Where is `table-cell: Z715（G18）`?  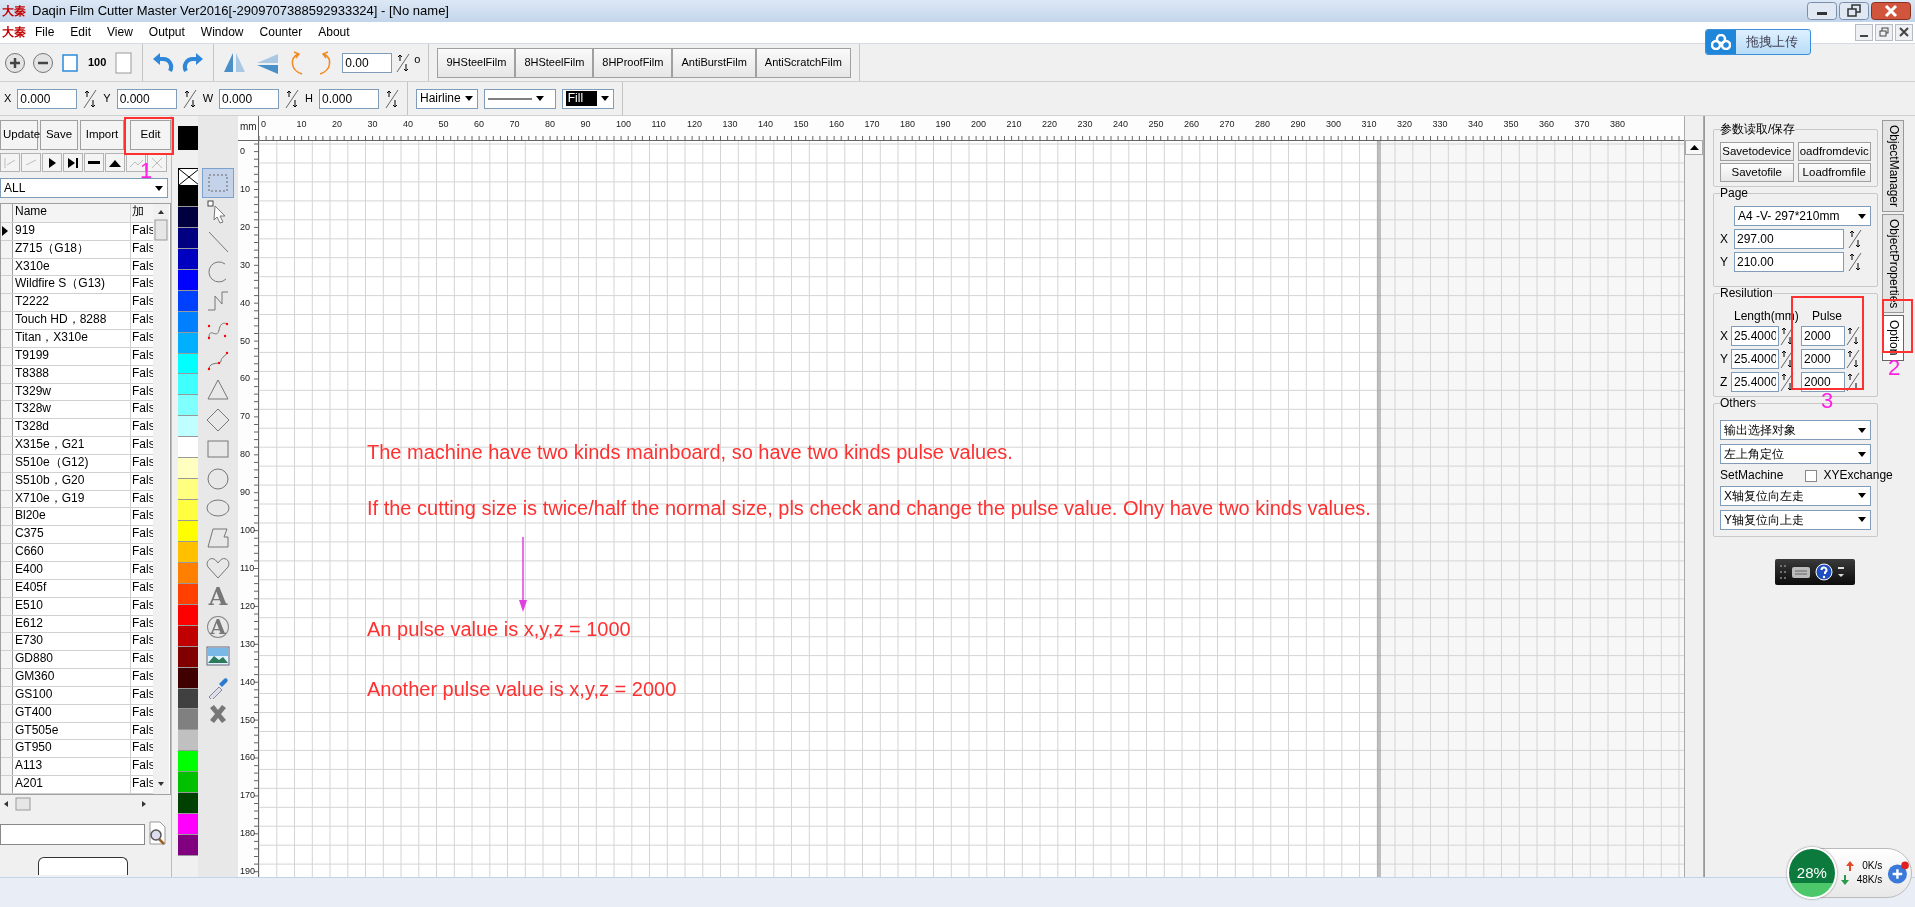
table-cell: Z715（G18） is located at coordinates (72, 249).